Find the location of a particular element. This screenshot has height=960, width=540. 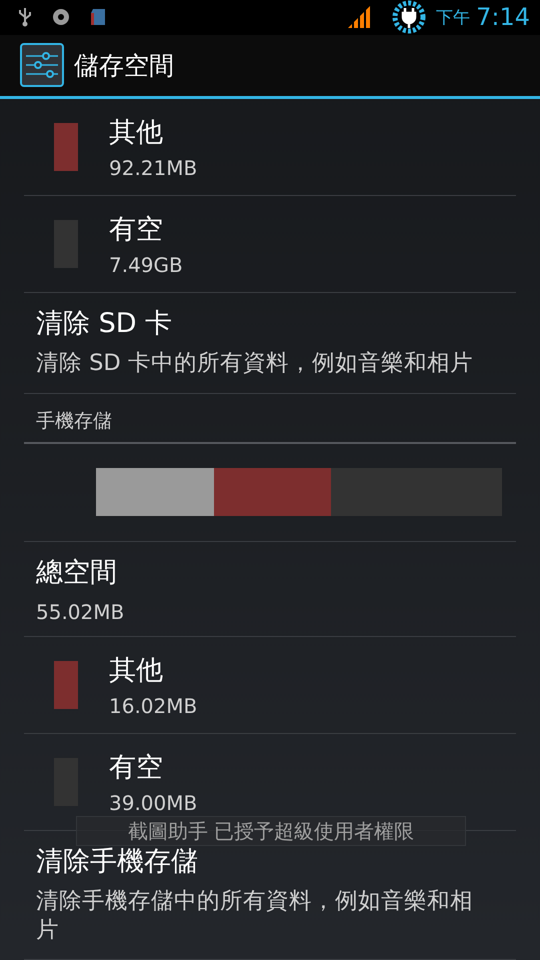

section-header: 手機存儲 is located at coordinates (270, 419).